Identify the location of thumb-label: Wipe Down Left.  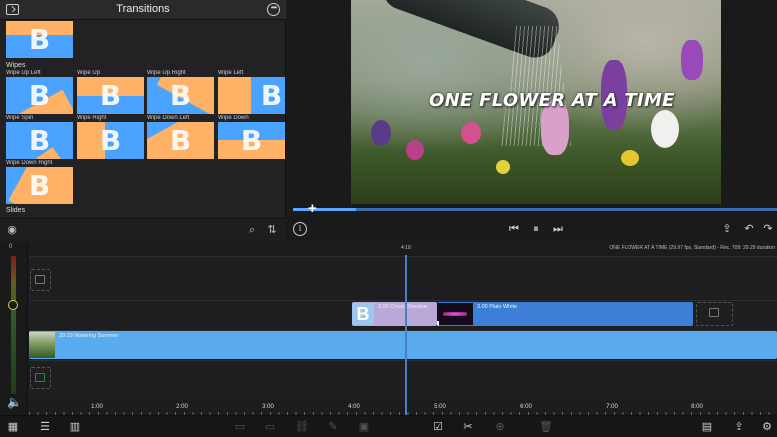
(168, 118).